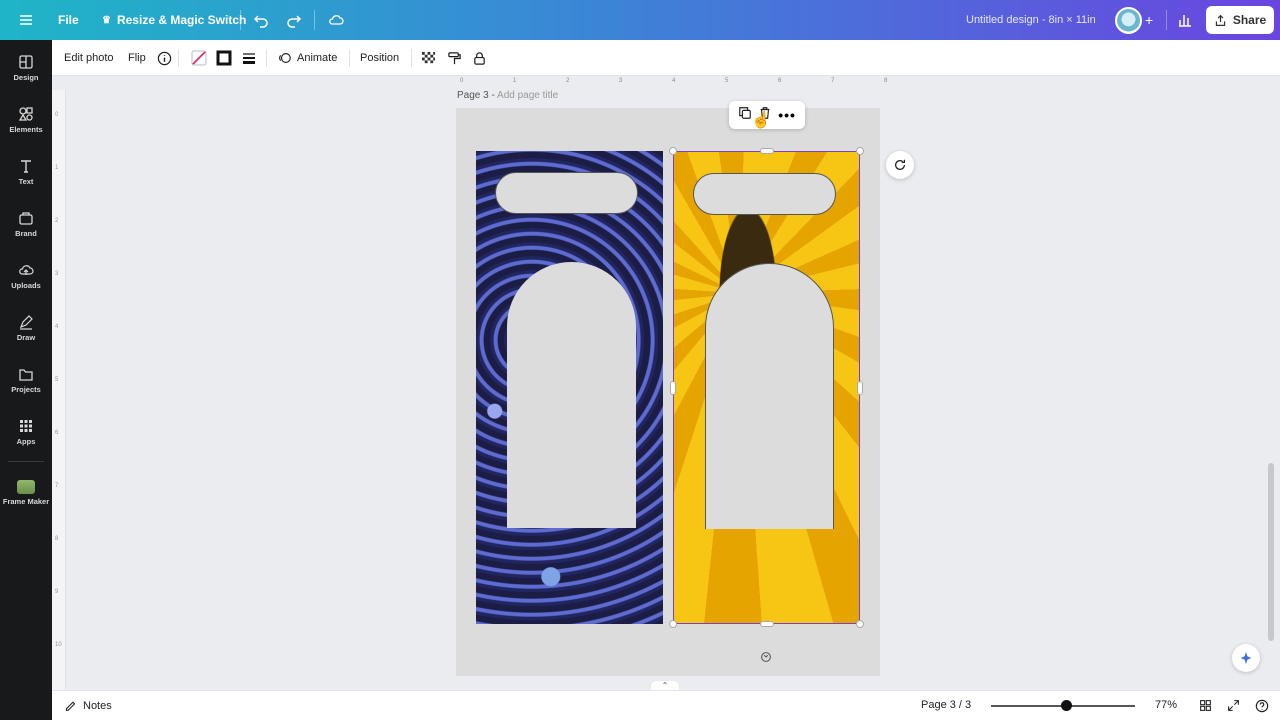 This screenshot has height=720, width=1280. What do you see at coordinates (1185, 20) in the screenshot?
I see `insights-chart-icon` at bounding box center [1185, 20].